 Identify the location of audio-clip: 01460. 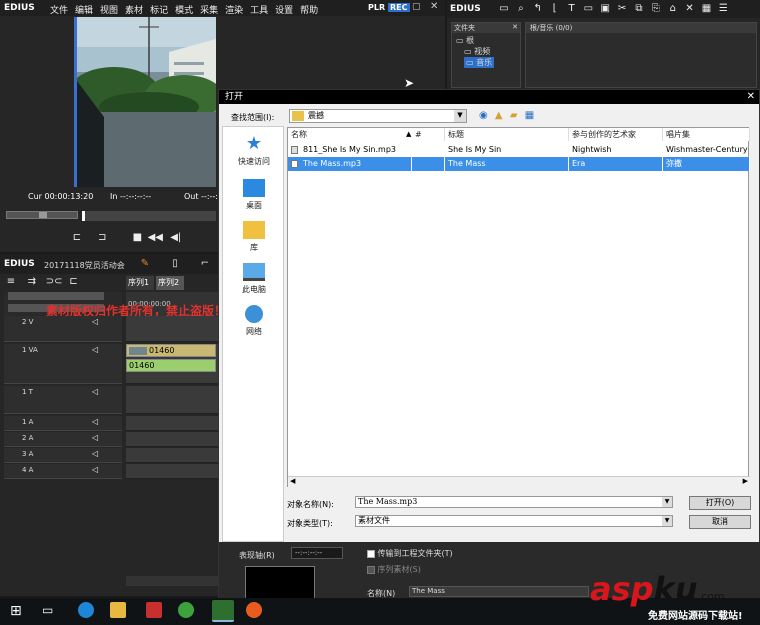
(171, 365).